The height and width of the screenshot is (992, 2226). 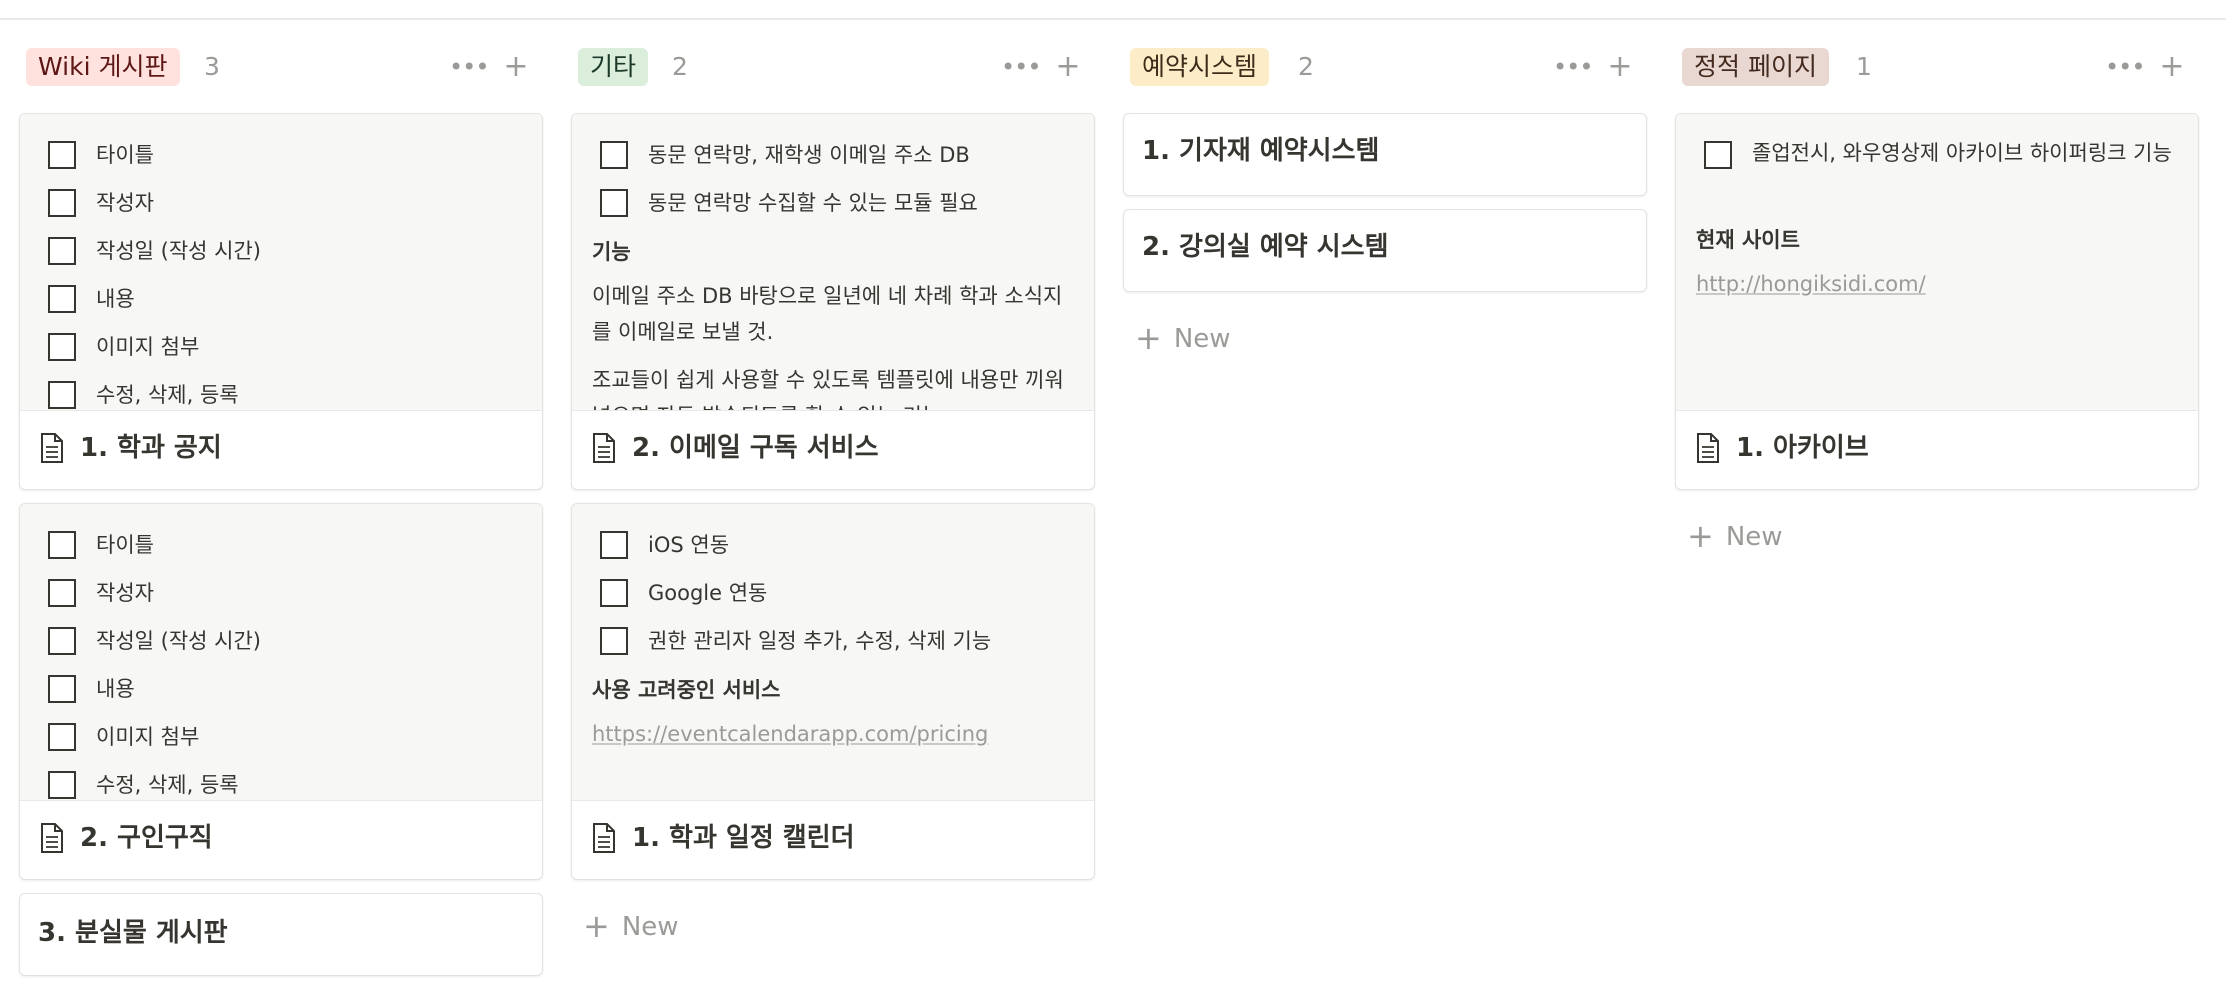 What do you see at coordinates (1811, 284) in the screenshot?
I see `preview-link: http://hongiksidi.com/` at bounding box center [1811, 284].